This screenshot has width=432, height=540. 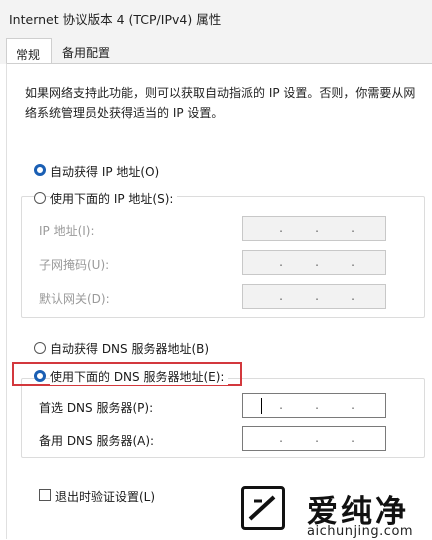 What do you see at coordinates (314, 296) in the screenshot?
I see `default-gateway-input: . . .` at bounding box center [314, 296].